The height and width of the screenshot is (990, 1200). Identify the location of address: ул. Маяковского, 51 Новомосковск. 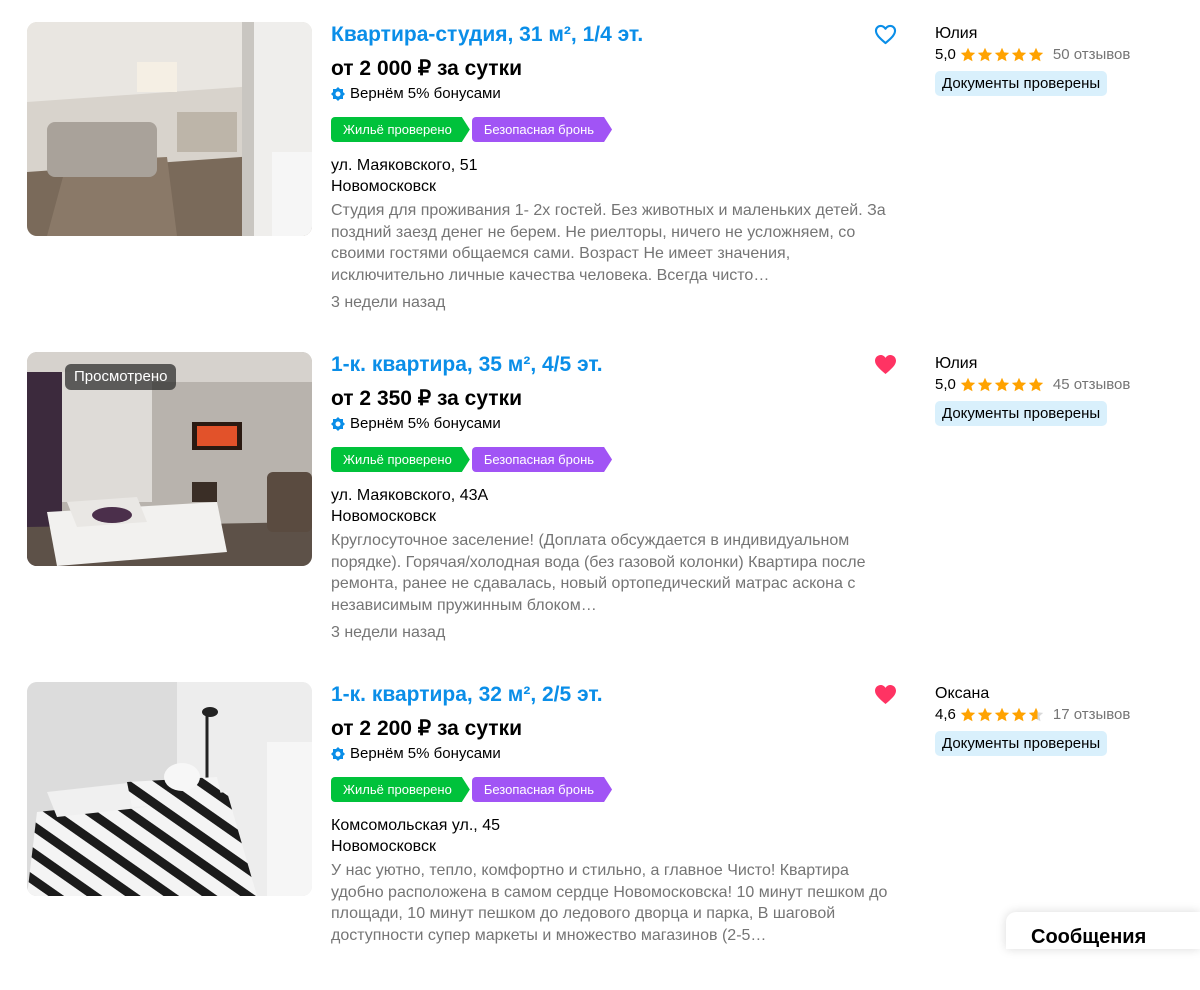
(404, 176).